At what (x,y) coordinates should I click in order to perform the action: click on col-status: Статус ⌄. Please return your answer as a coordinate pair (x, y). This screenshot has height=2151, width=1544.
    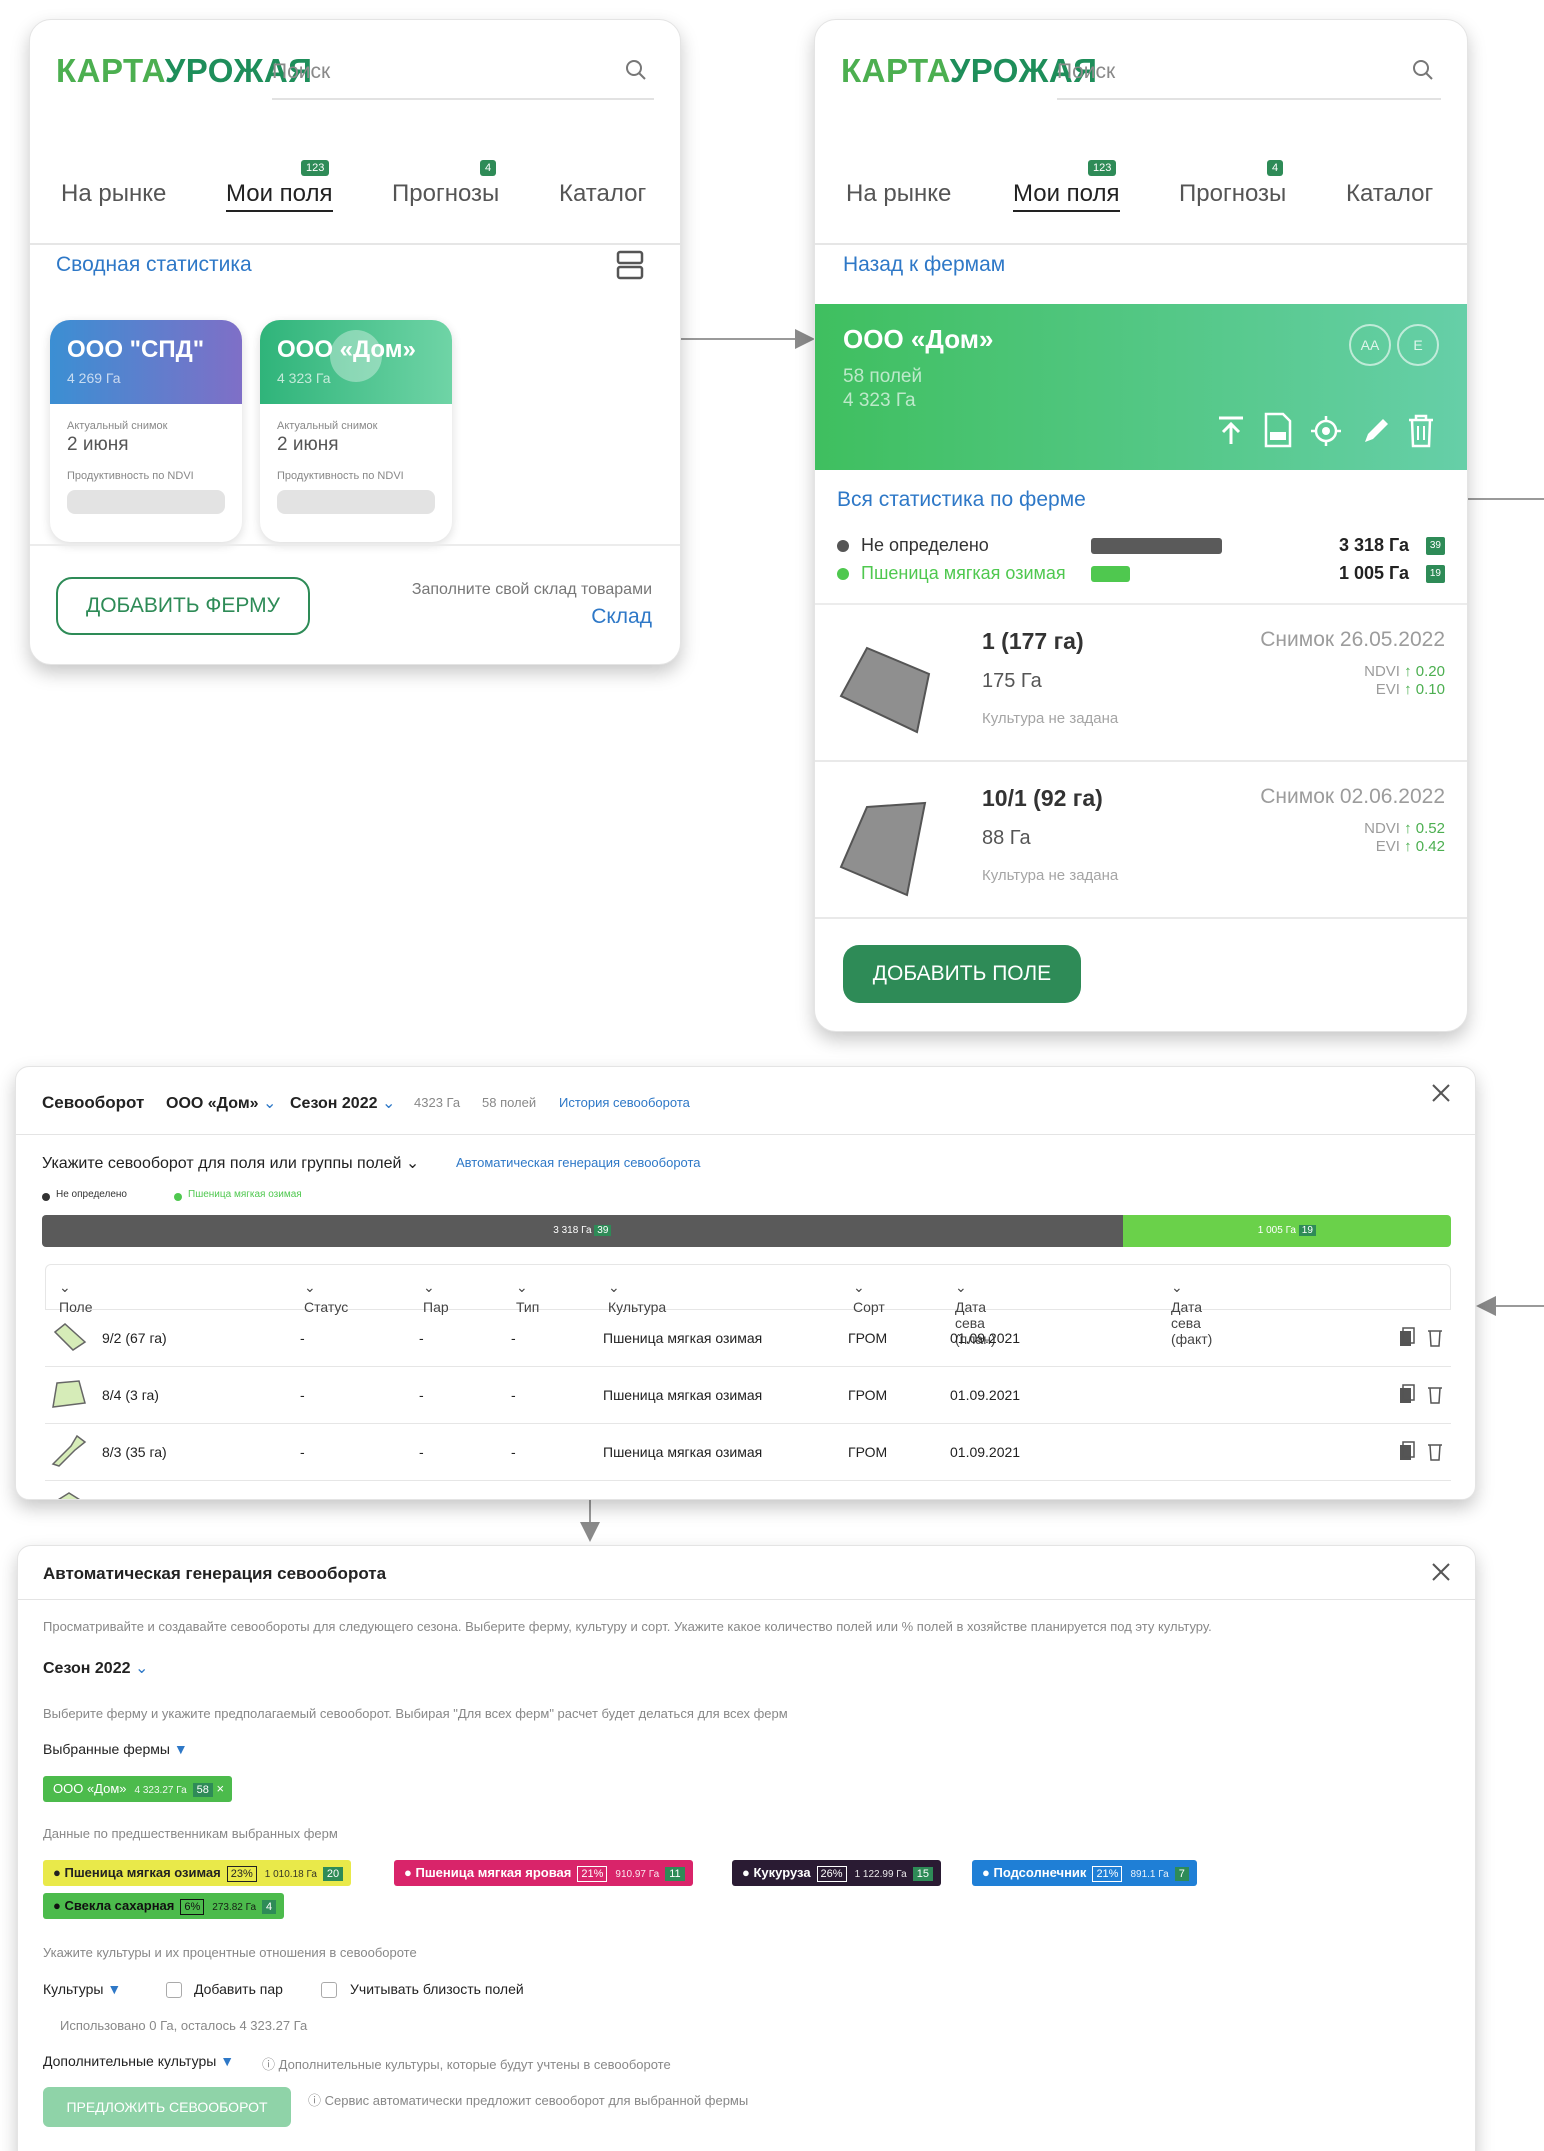
    Looking at the image, I should click on (326, 1297).